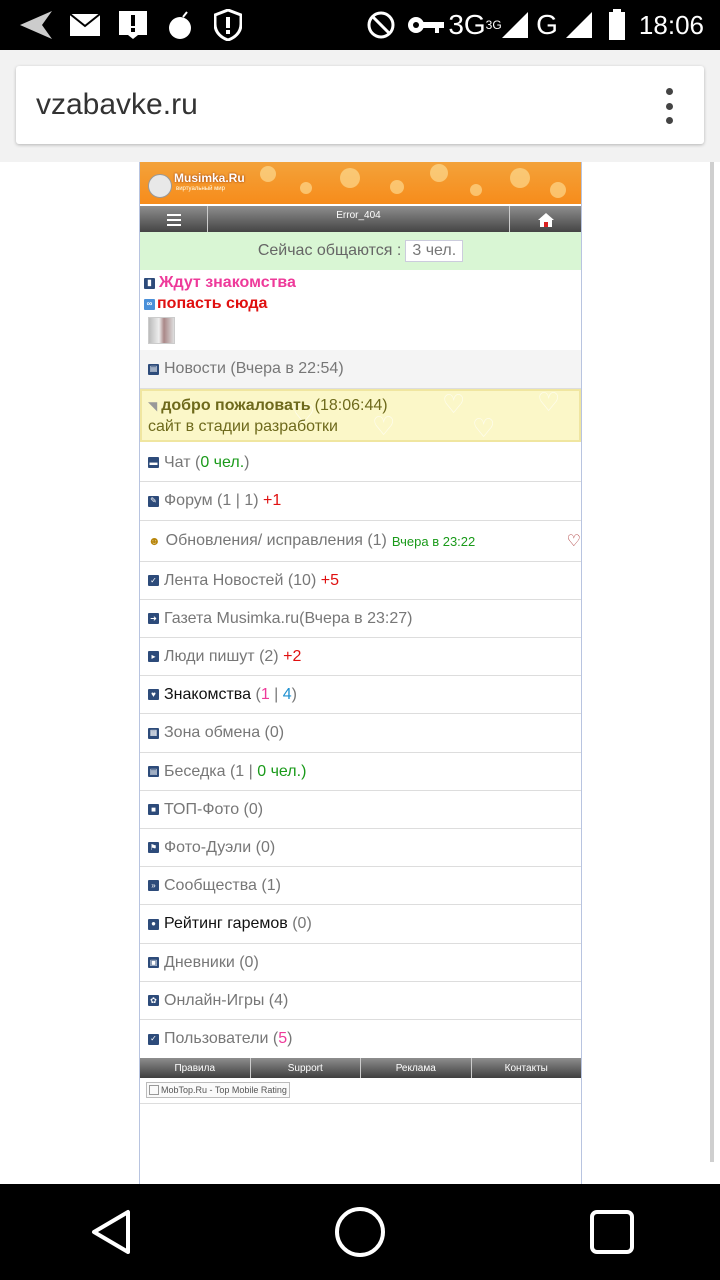  Describe the element at coordinates (360, 183) in the screenshot. I see `site-banner: Musimka.Ru виртуальный мир` at that location.